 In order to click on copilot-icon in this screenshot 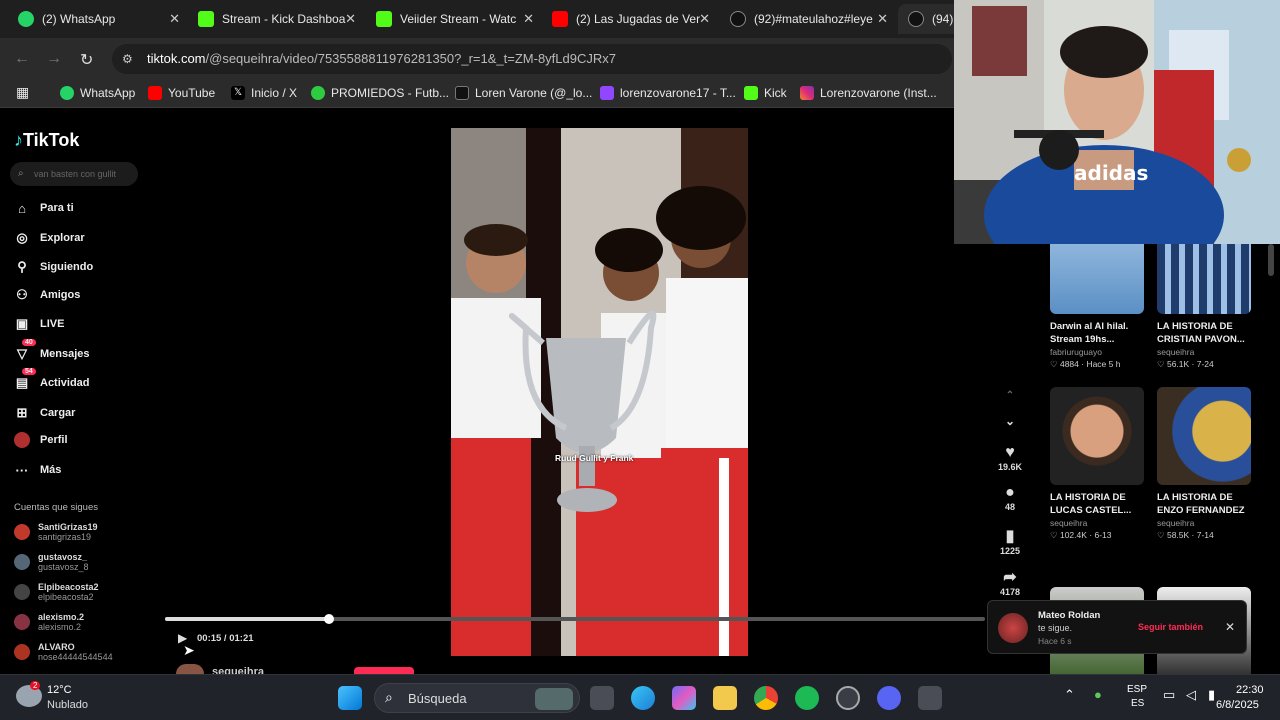, I will do `click(684, 698)`.